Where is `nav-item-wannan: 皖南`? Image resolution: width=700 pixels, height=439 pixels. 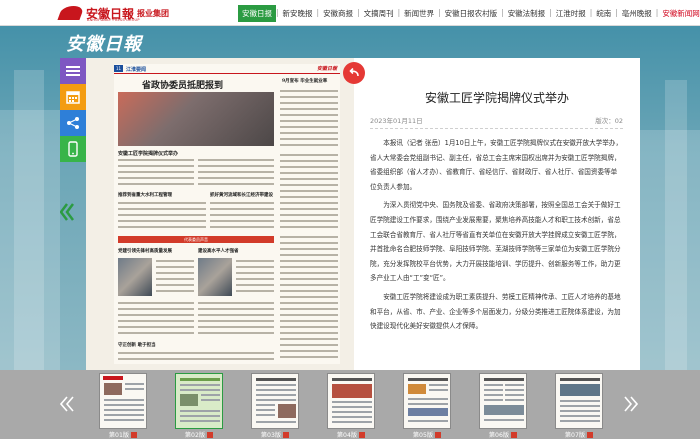
nav-item-wannan: 皖南 is located at coordinates (603, 13).